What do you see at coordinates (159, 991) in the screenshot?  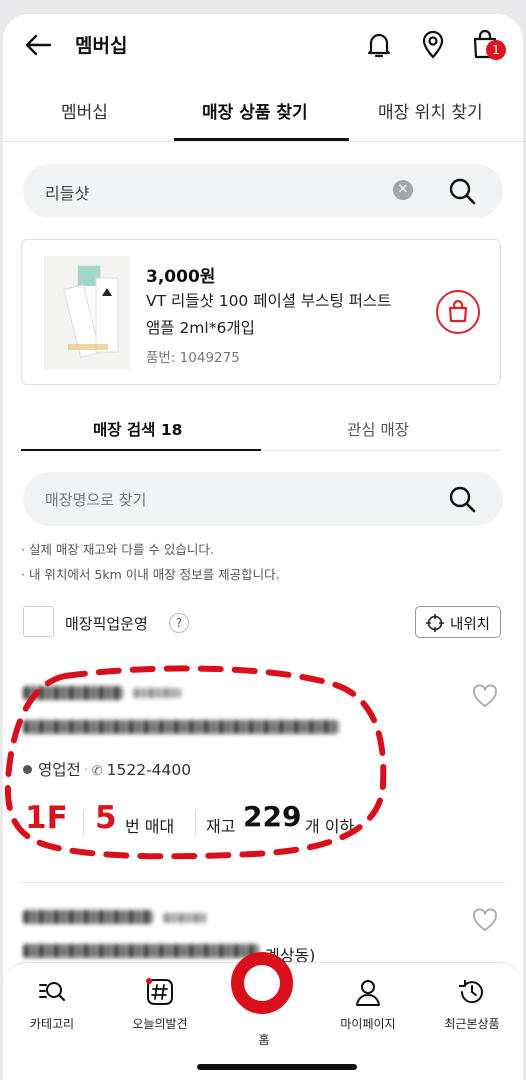 I see `hashtag-icon` at bounding box center [159, 991].